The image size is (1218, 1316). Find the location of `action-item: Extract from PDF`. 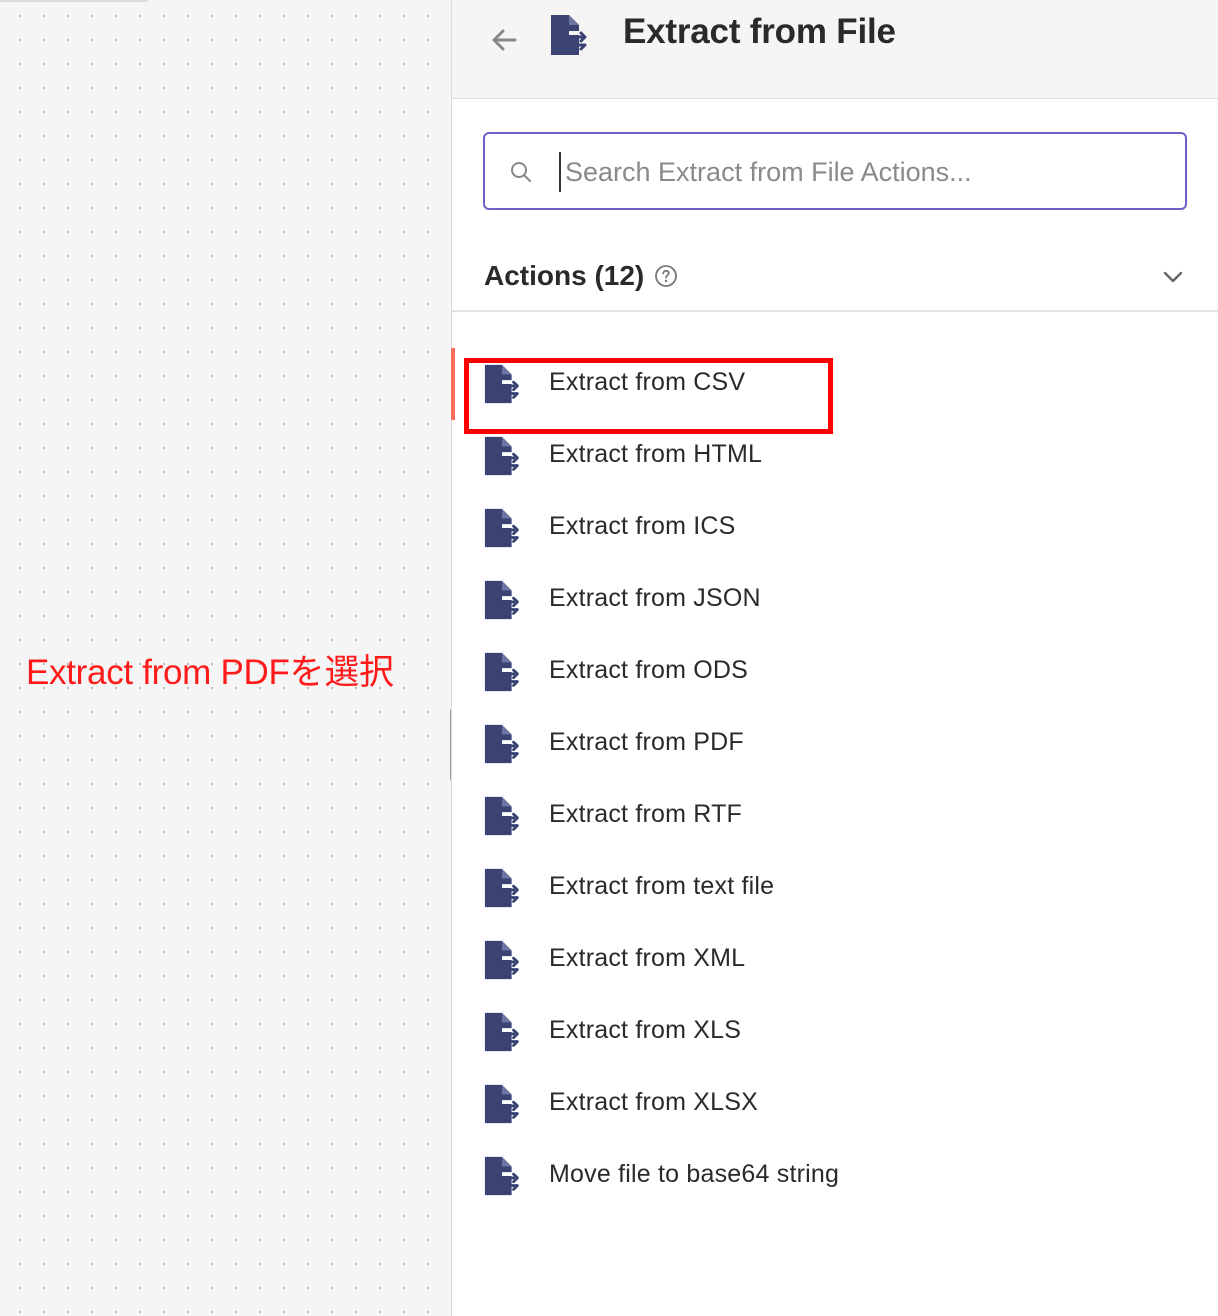

action-item: Extract from PDF is located at coordinates (835, 744).